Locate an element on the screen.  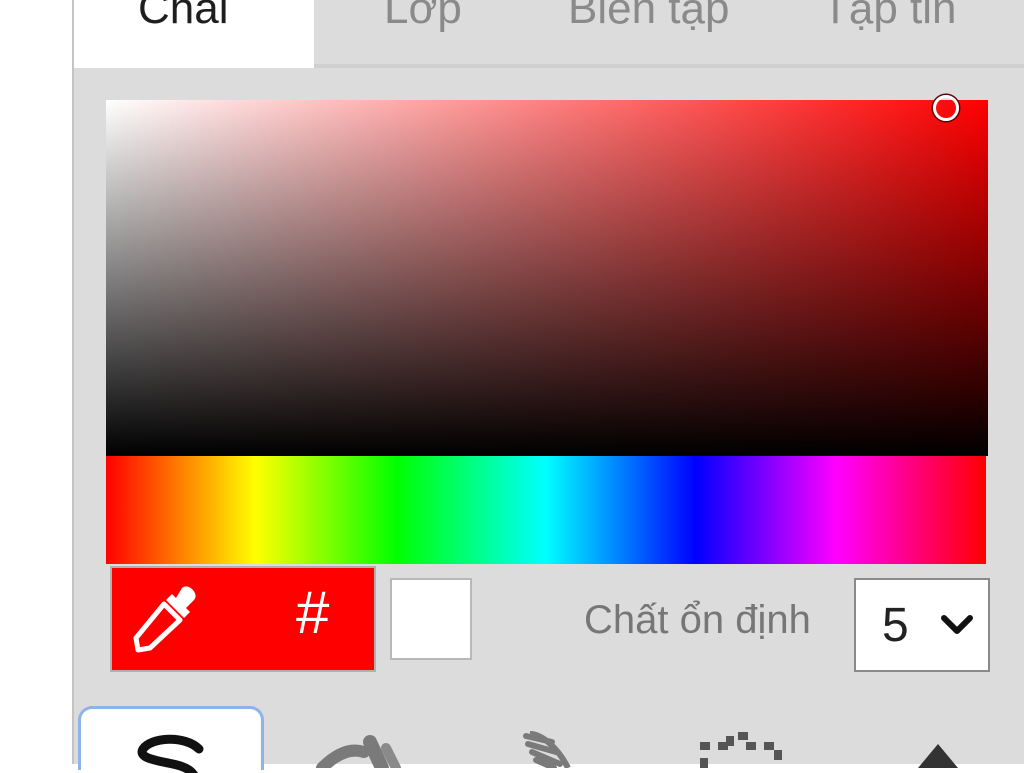
tab-layers-label: Lớp is located at coordinates (423, 16).